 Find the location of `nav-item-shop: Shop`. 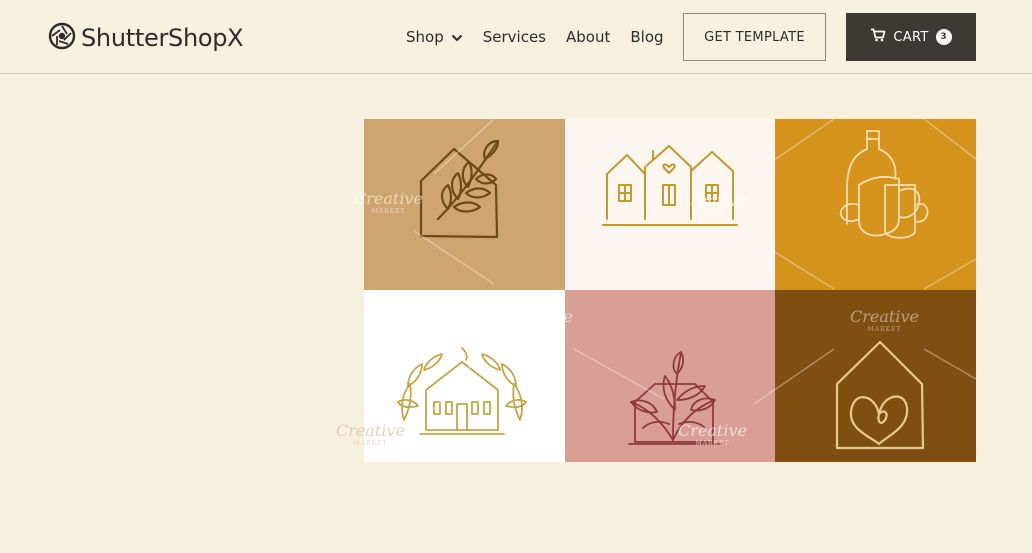

nav-item-shop: Shop is located at coordinates (434, 37).